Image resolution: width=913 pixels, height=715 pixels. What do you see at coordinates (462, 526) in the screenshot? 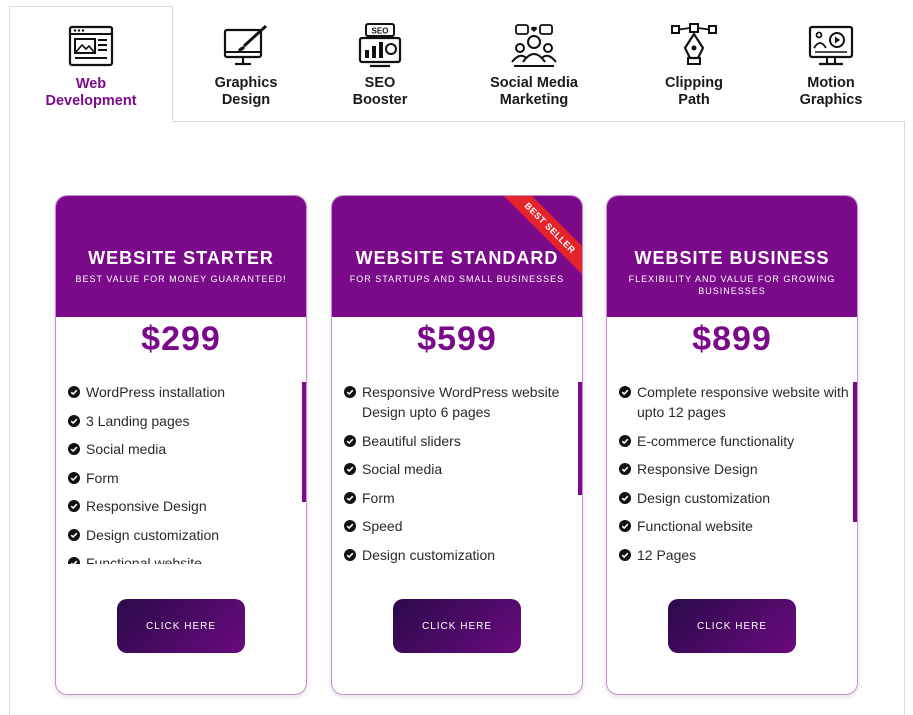
I see `feature-item: Speed` at bounding box center [462, 526].